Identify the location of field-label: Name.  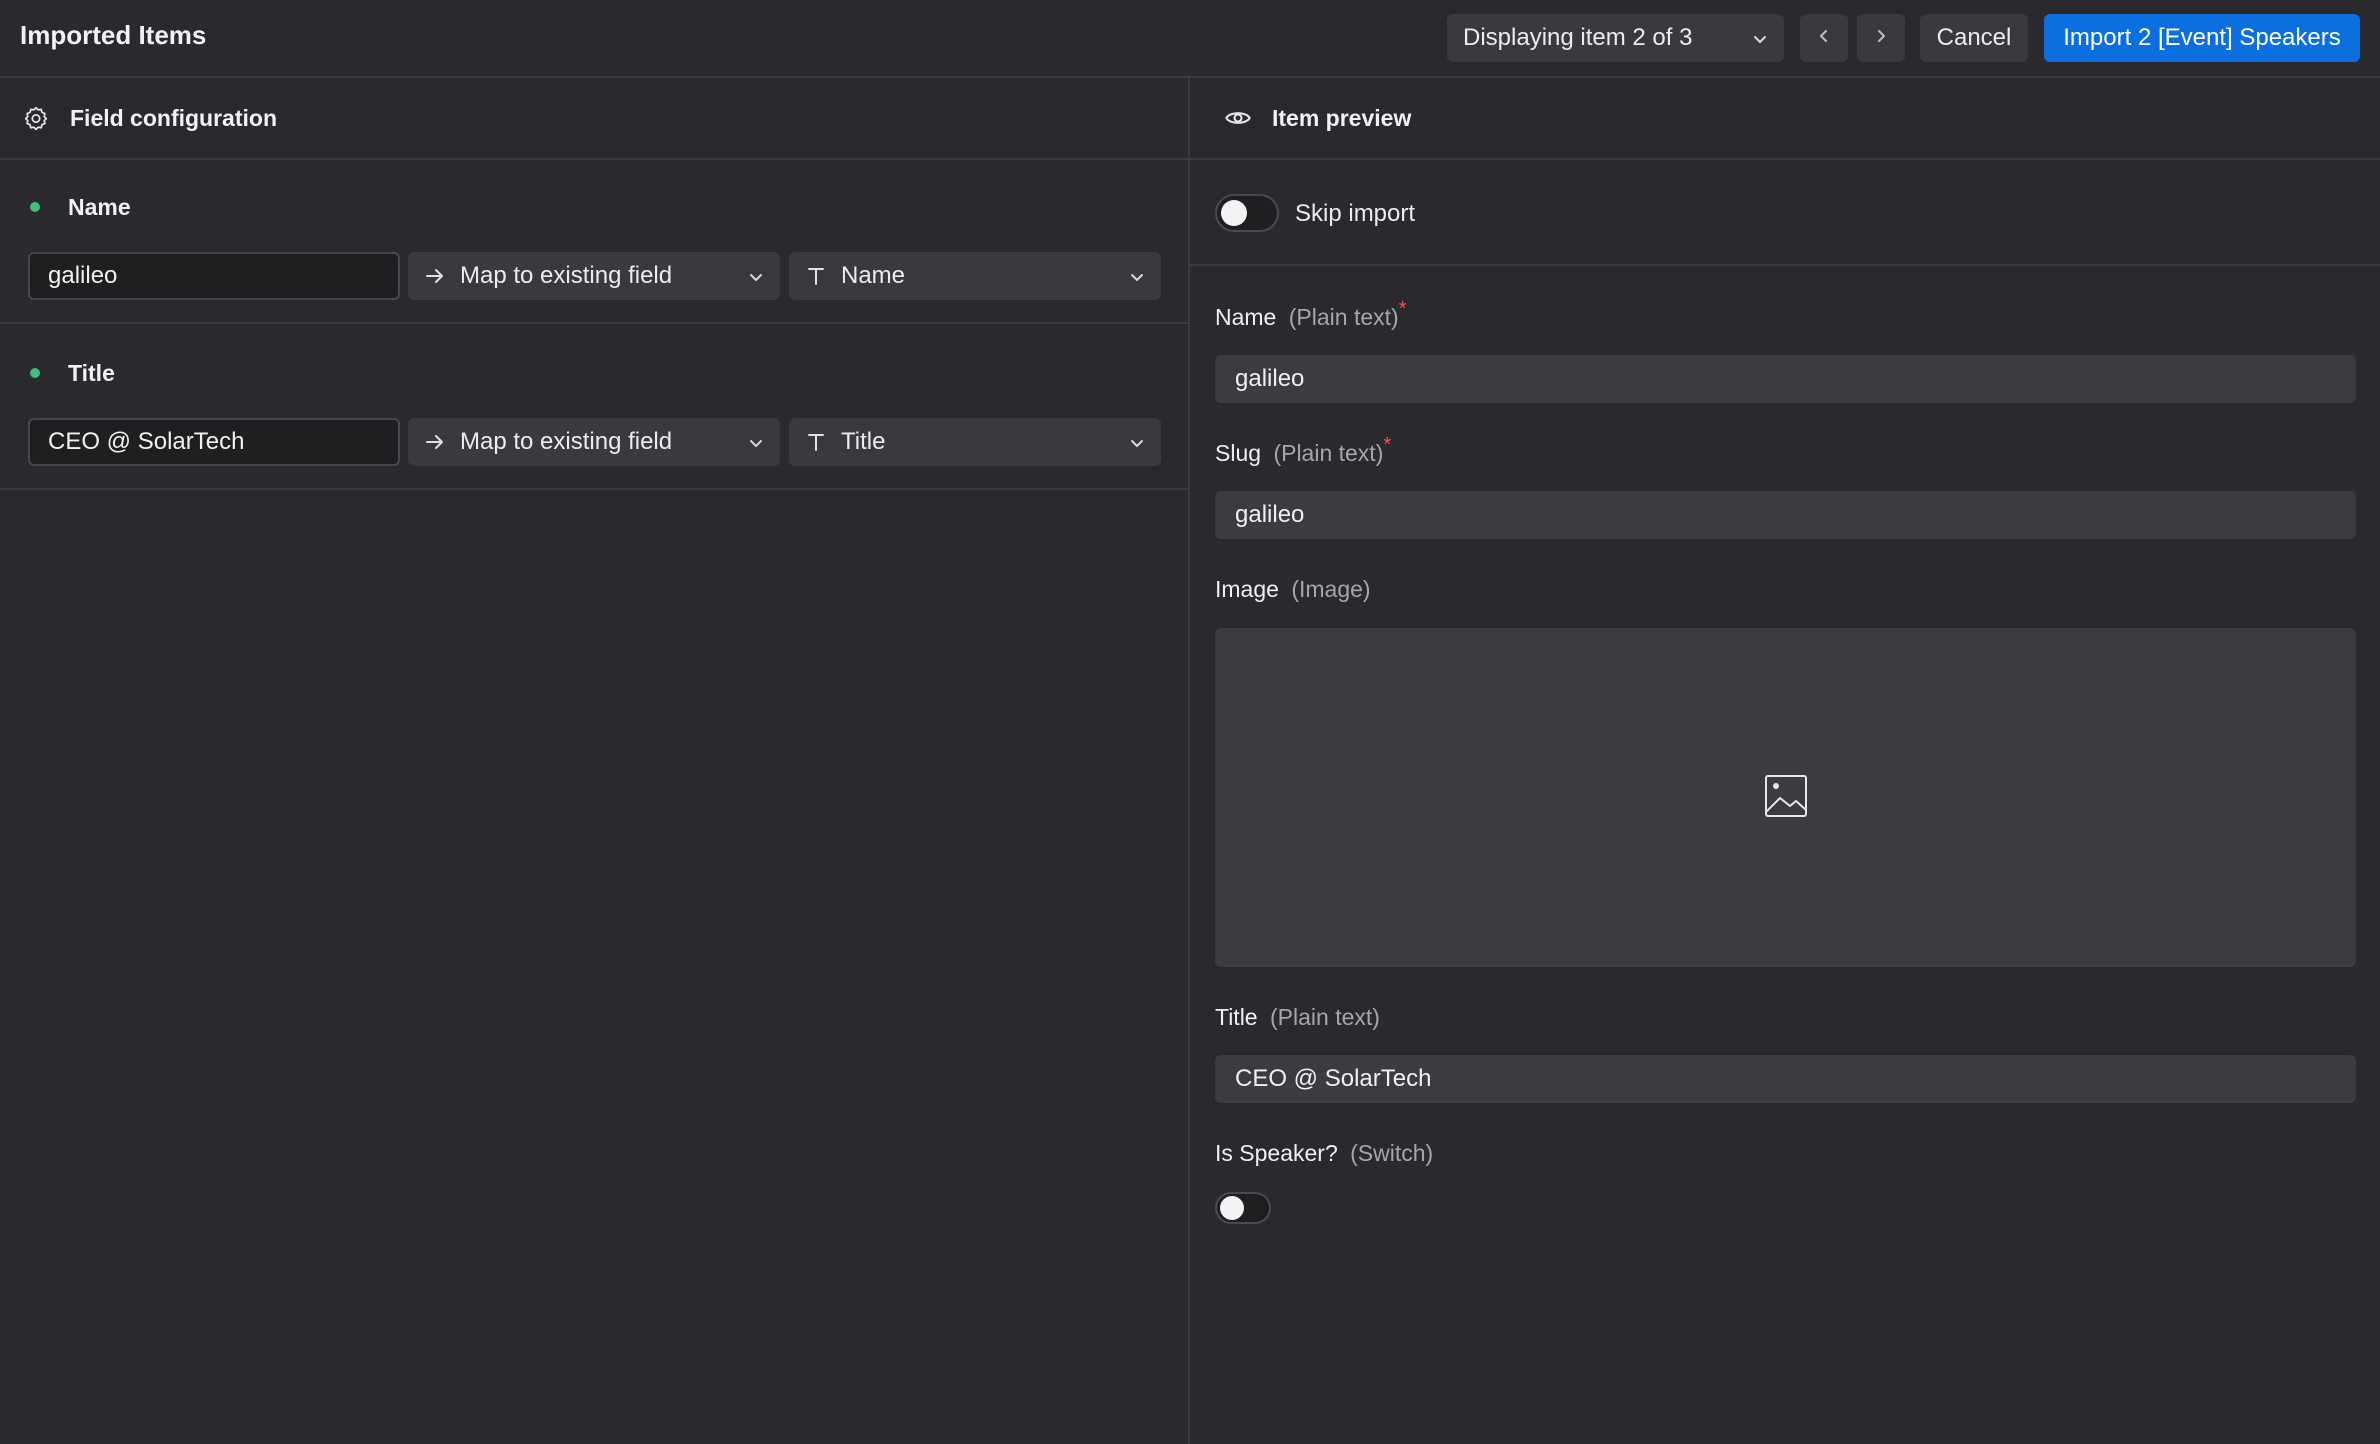
(1246, 317).